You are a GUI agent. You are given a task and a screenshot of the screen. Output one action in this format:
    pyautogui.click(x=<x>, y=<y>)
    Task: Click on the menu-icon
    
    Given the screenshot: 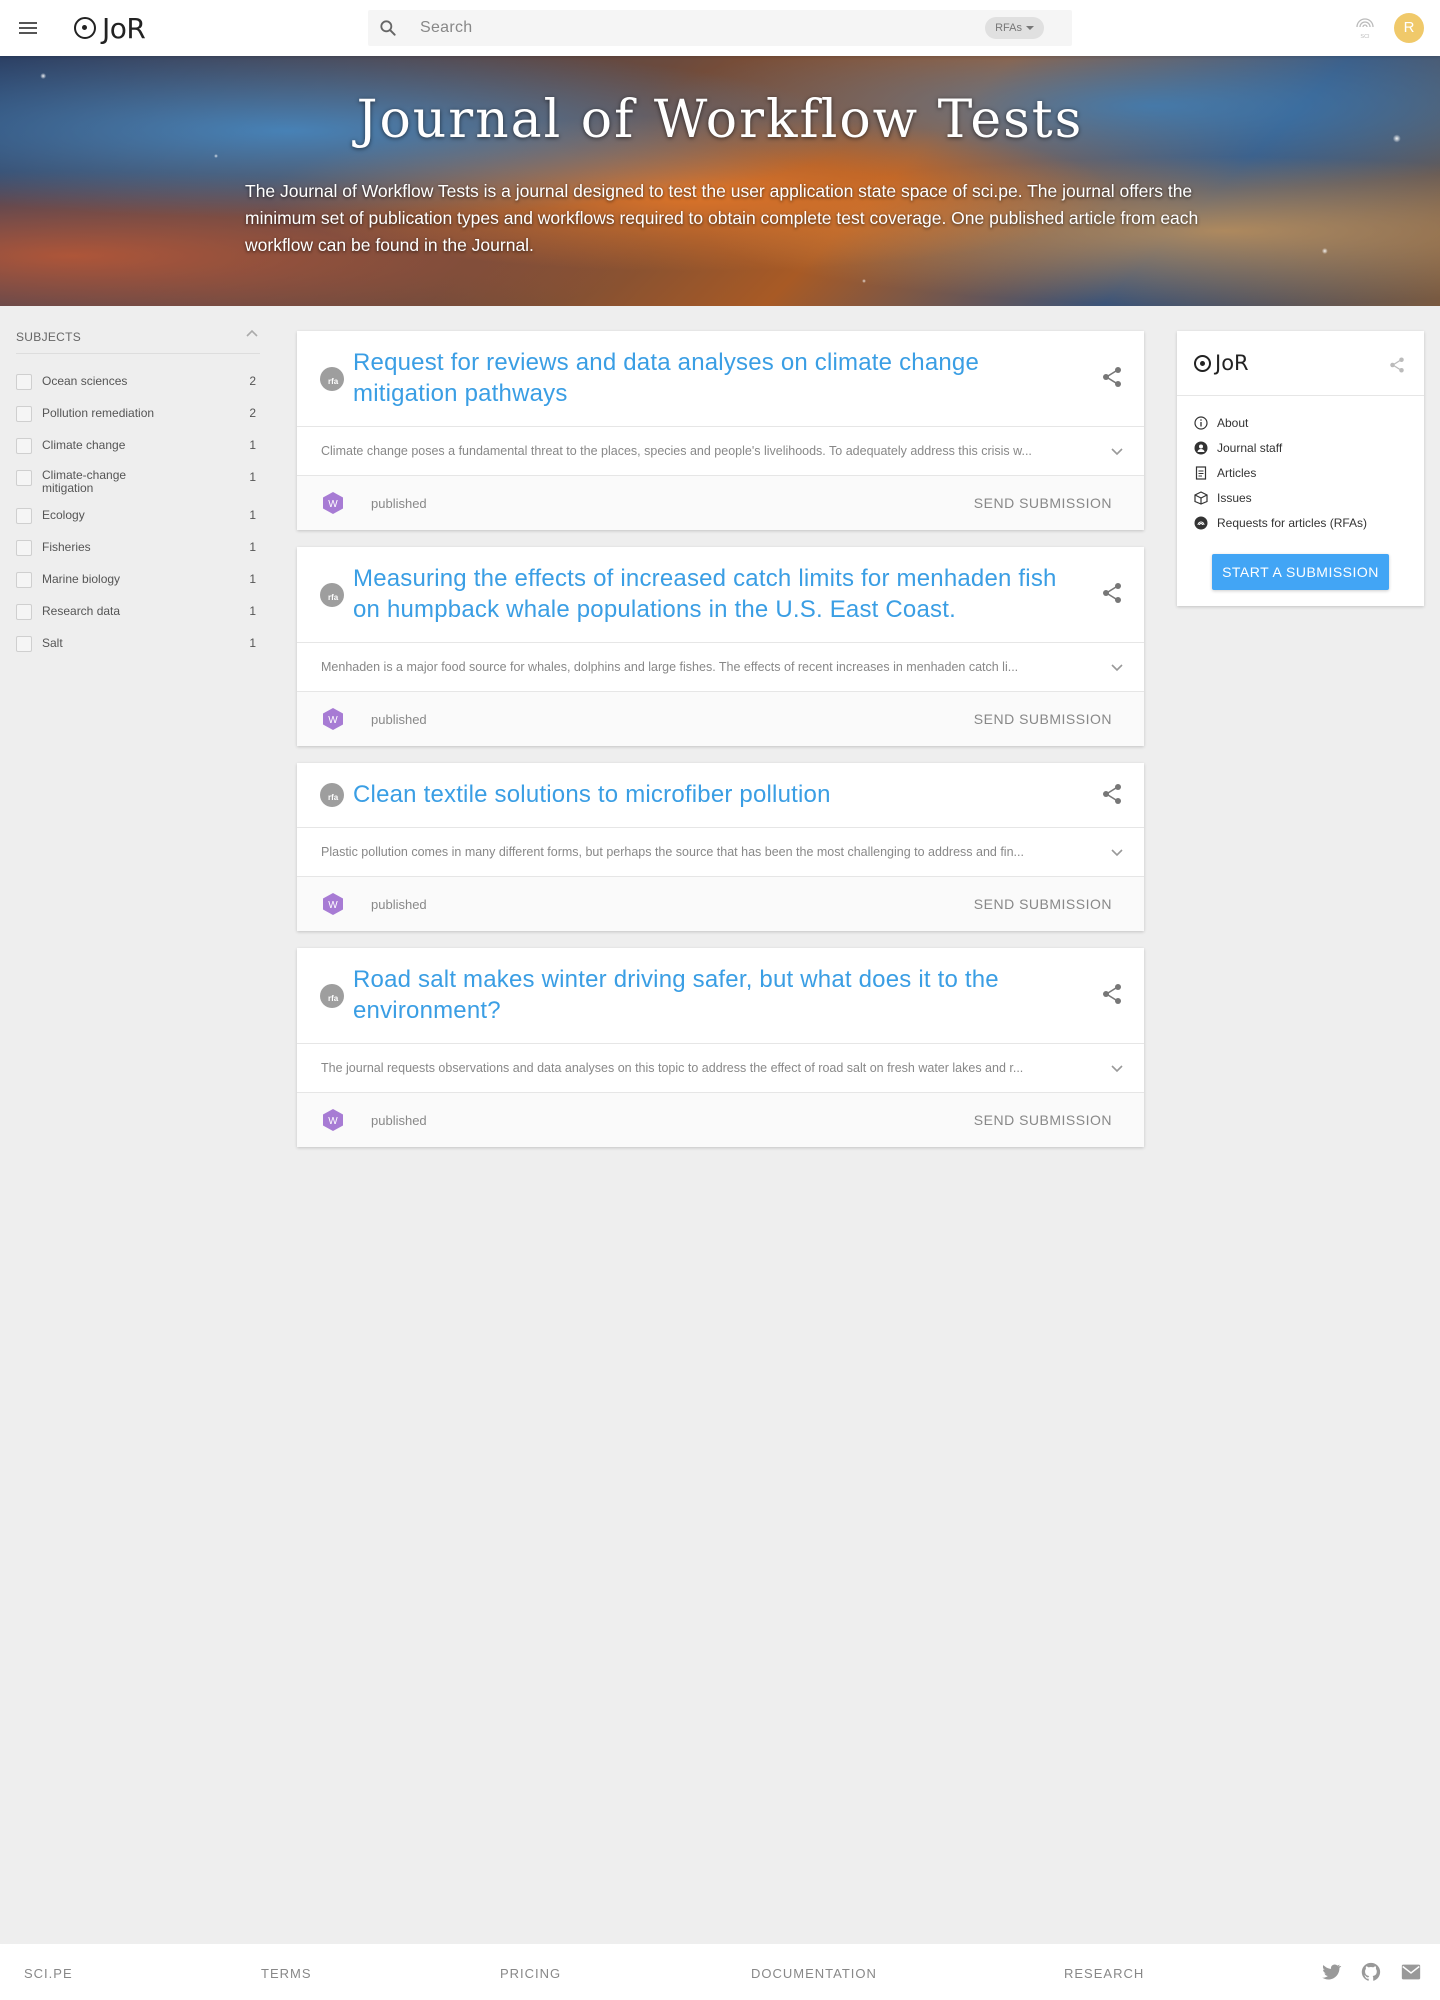 What is the action you would take?
    pyautogui.click(x=28, y=28)
    